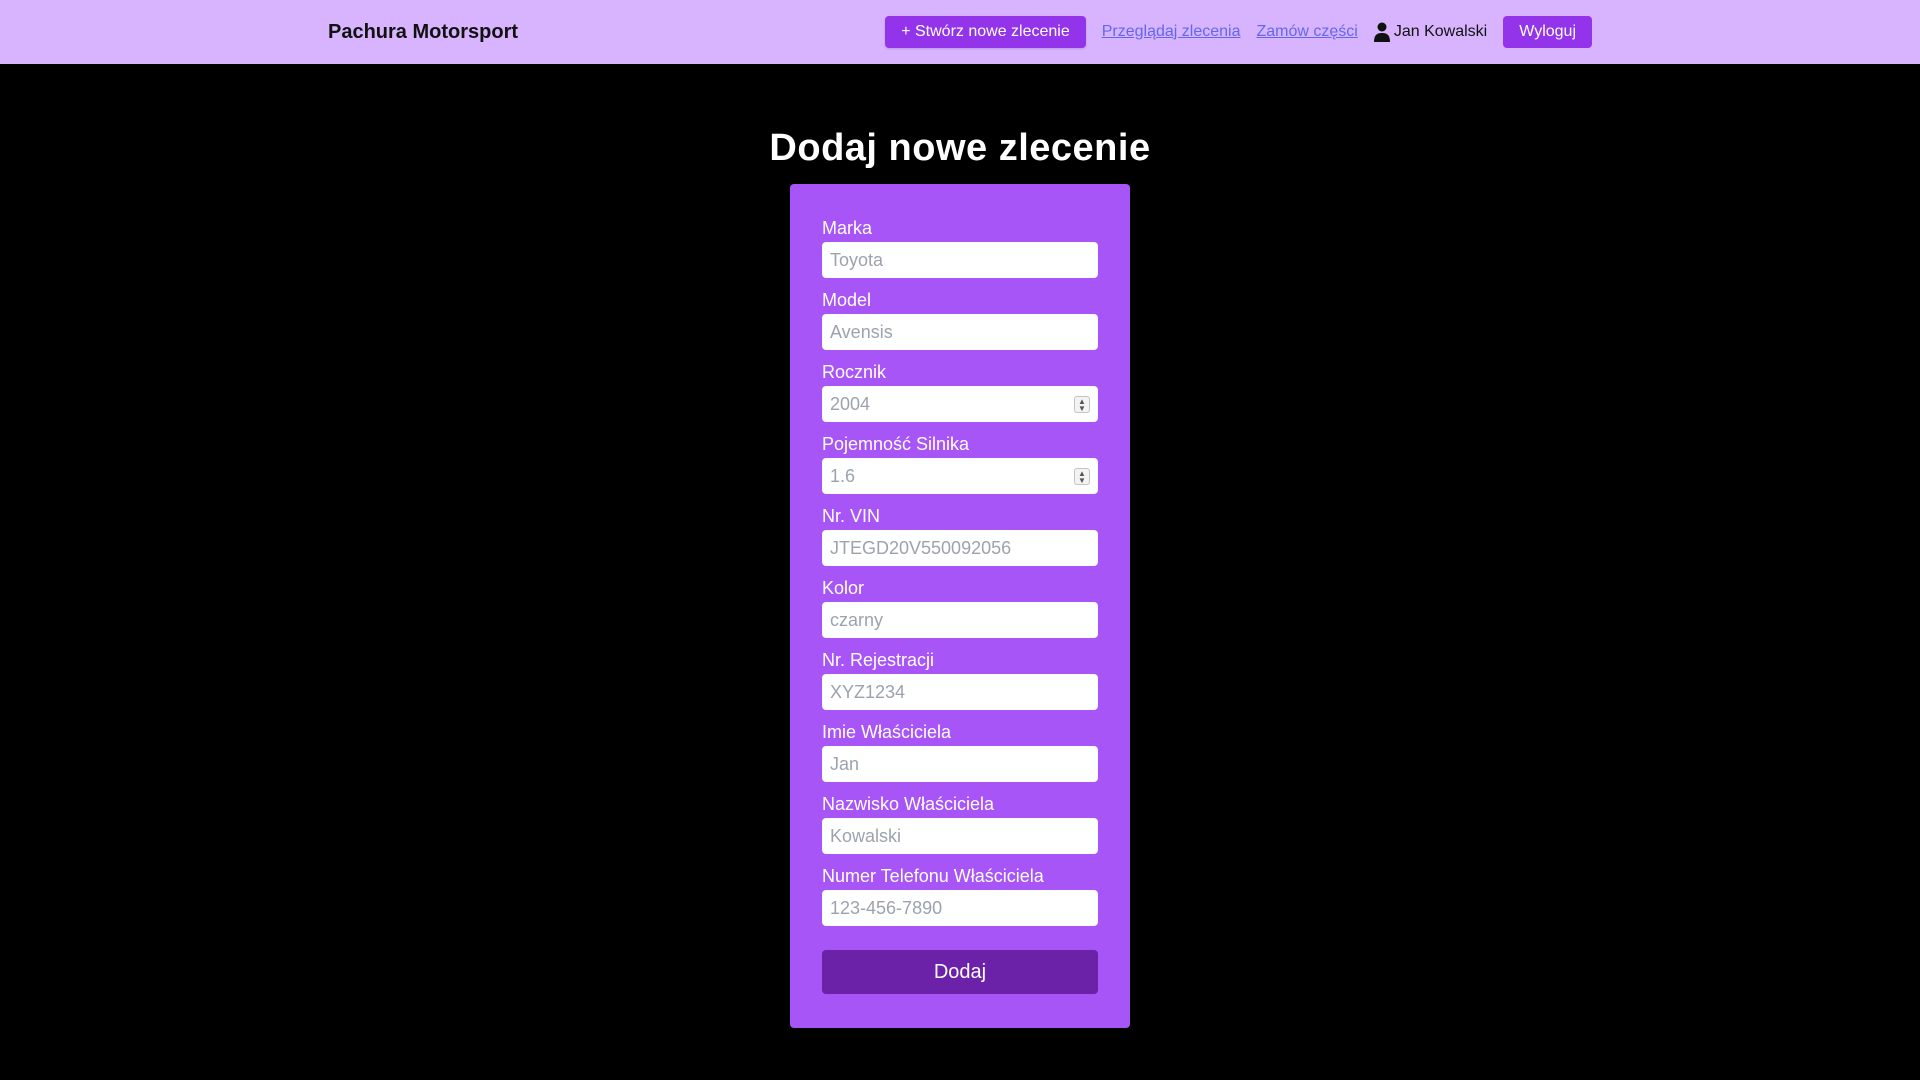  I want to click on engine-capacity-stepper: ▲ ▼, so click(1082, 476).